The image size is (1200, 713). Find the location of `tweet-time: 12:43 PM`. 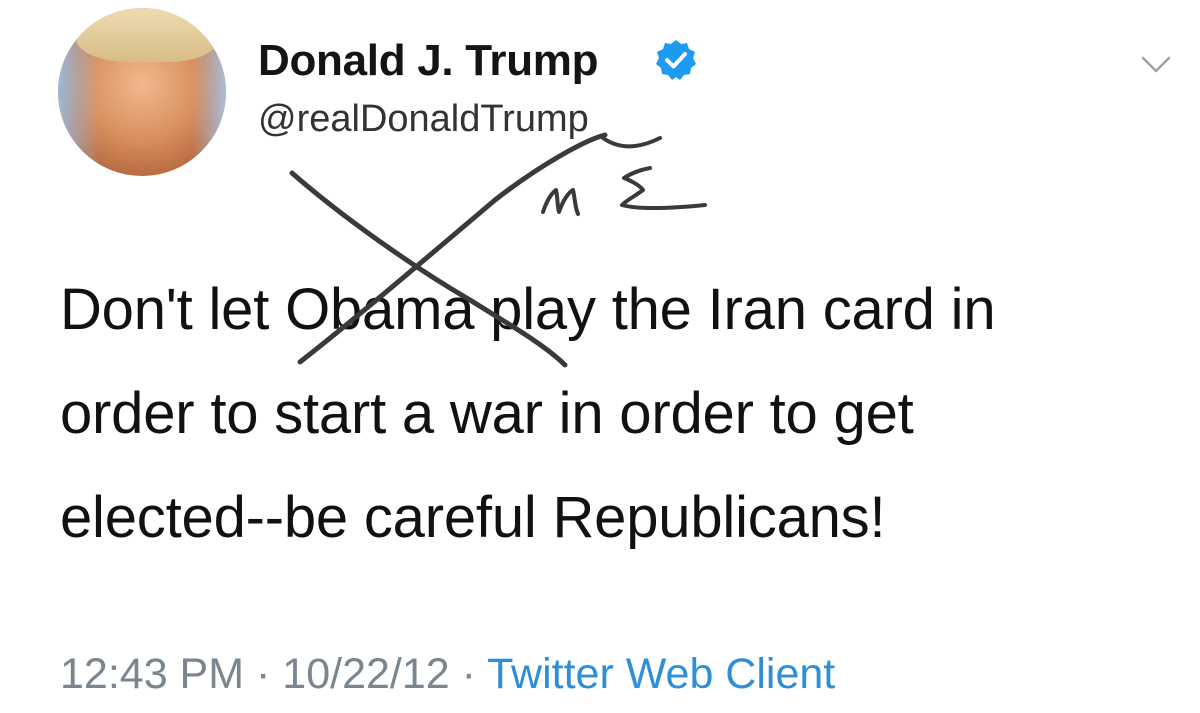

tweet-time: 12:43 PM is located at coordinates (152, 674).